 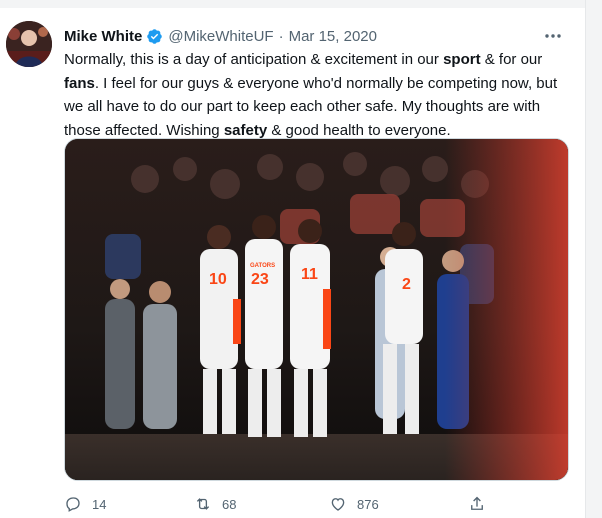 What do you see at coordinates (462, 59) in the screenshot?
I see `tweet-text-emphasis-sport: sport` at bounding box center [462, 59].